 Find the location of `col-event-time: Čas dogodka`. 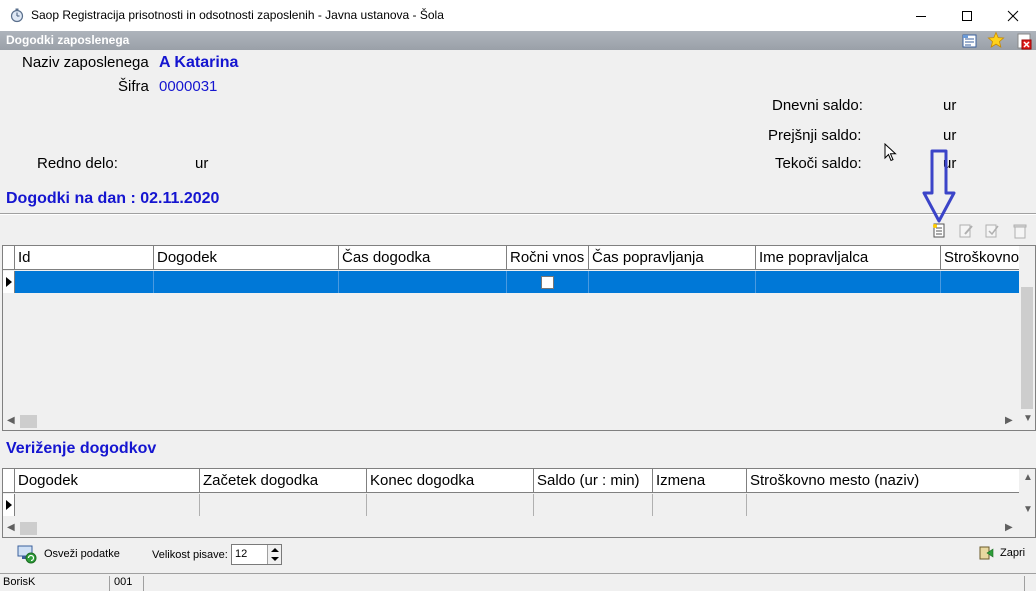

col-event-time: Čas dogodka is located at coordinates (423, 258).